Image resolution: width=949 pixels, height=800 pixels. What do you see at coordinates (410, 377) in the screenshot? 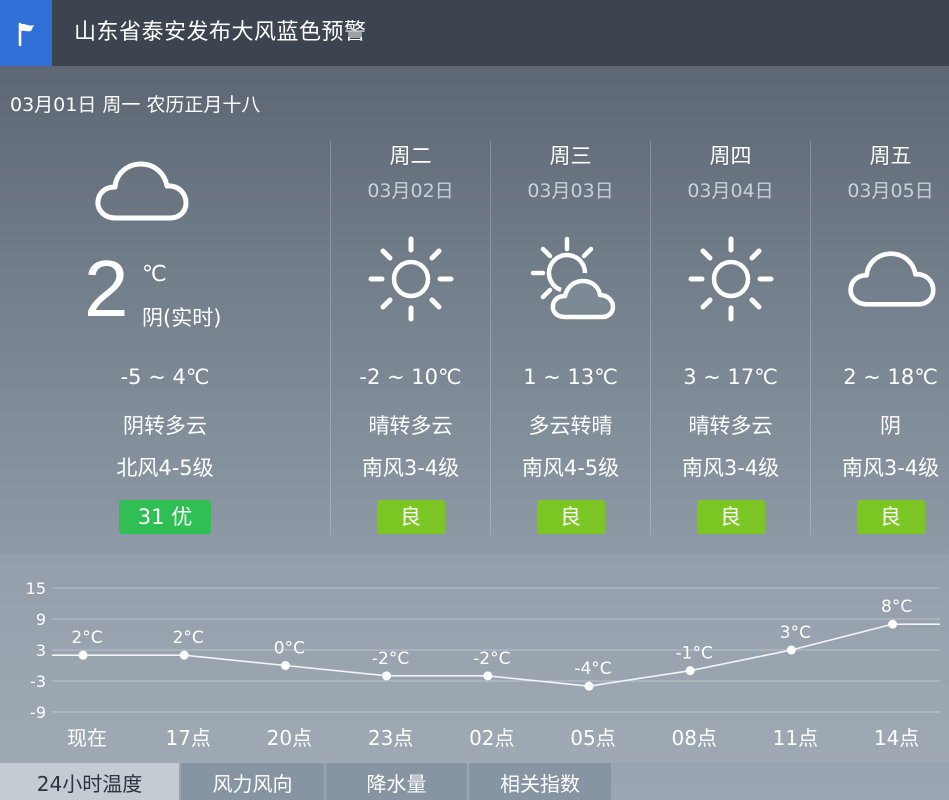
I see `forecast-temp-range: -2 ~ 10℃` at bounding box center [410, 377].